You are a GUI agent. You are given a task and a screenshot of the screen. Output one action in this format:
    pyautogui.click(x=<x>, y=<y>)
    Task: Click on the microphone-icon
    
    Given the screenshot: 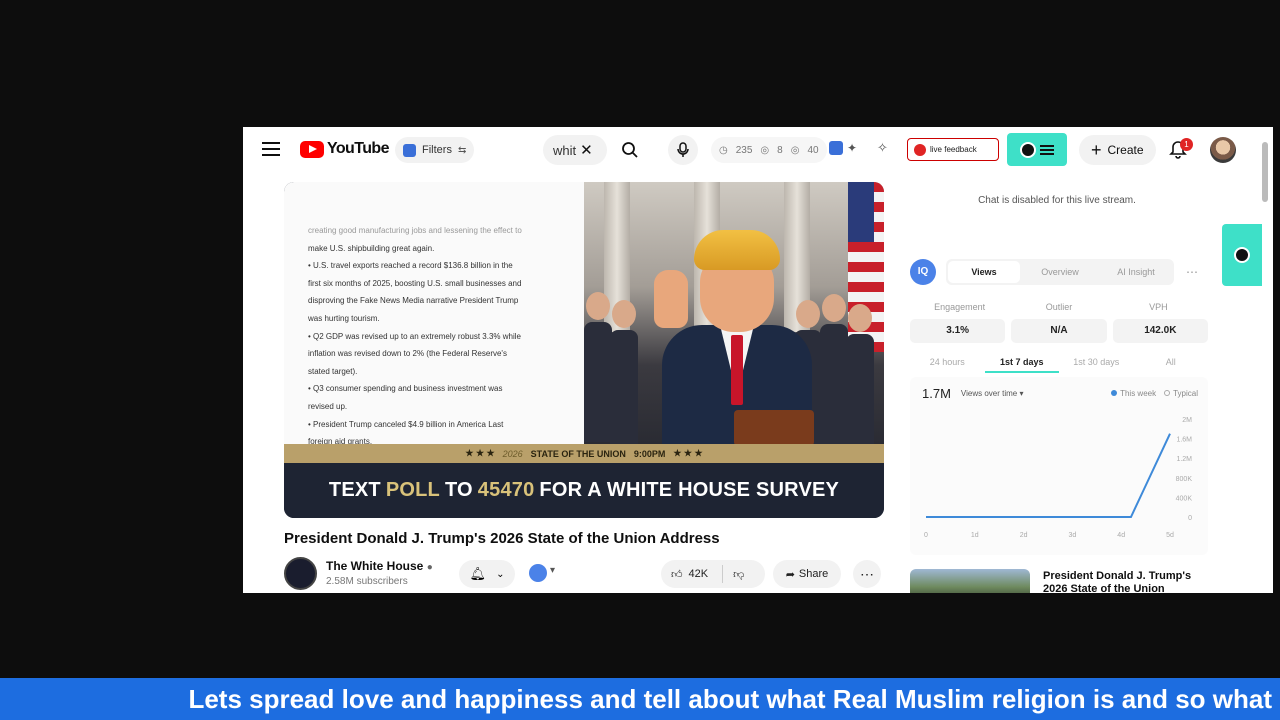 What is the action you would take?
    pyautogui.click(x=683, y=149)
    